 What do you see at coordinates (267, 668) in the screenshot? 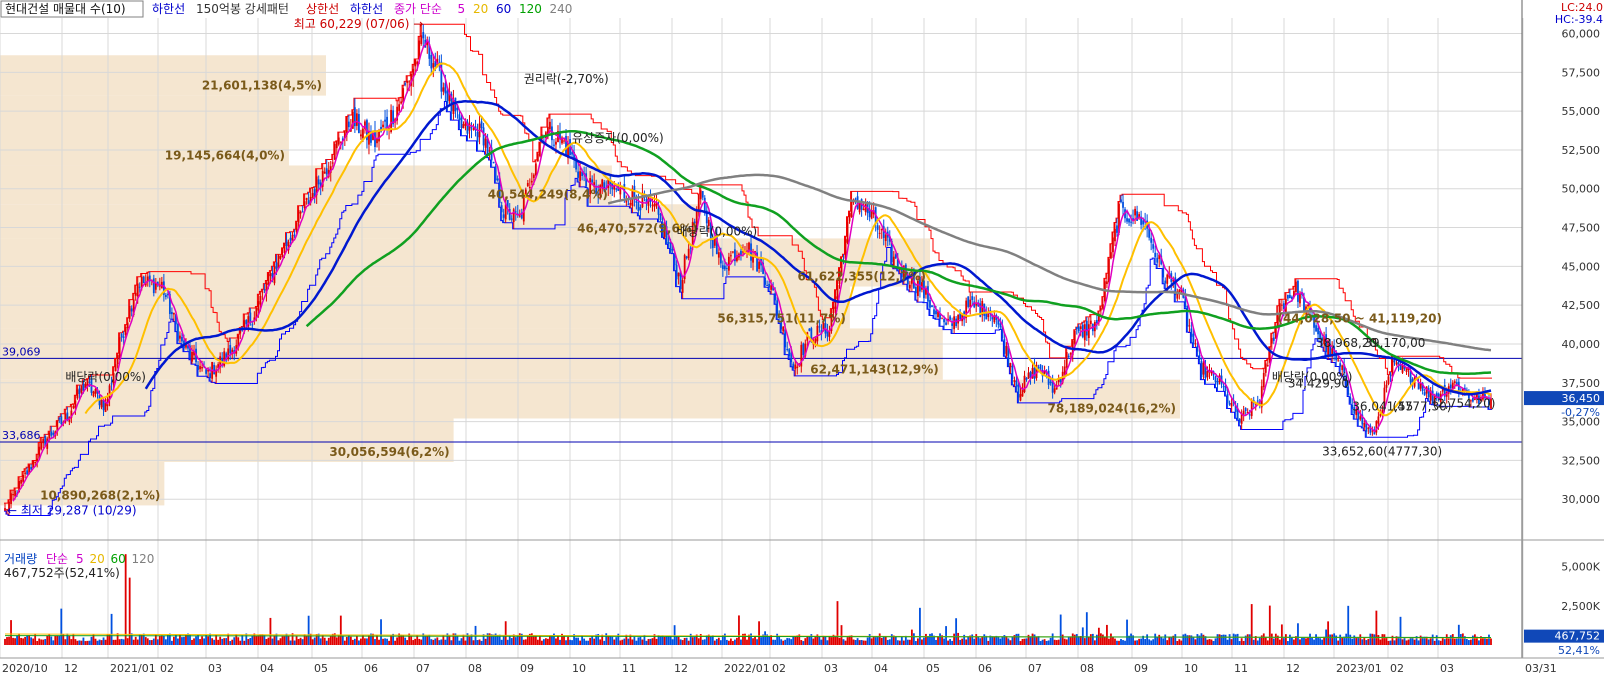
I see `x-axis-tick-label: 04` at bounding box center [267, 668].